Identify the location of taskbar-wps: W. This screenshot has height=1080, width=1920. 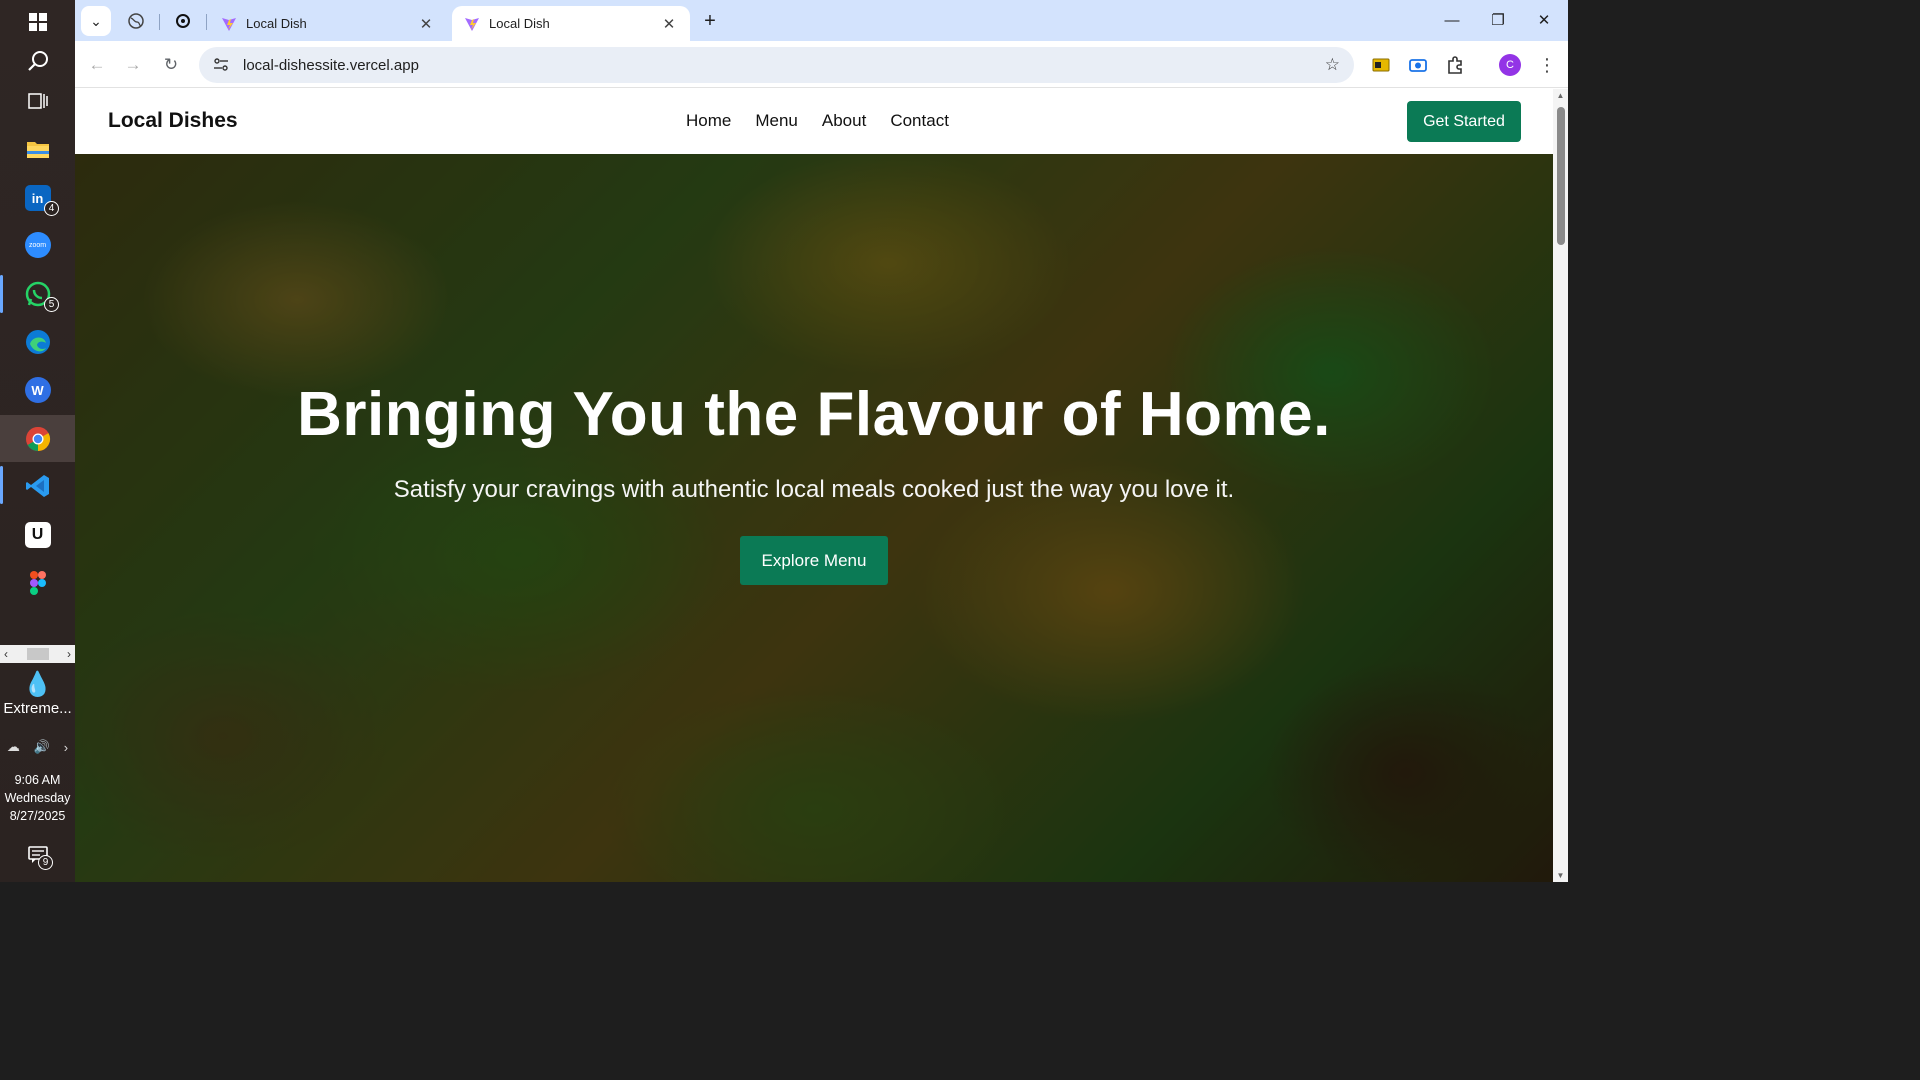
(37, 390).